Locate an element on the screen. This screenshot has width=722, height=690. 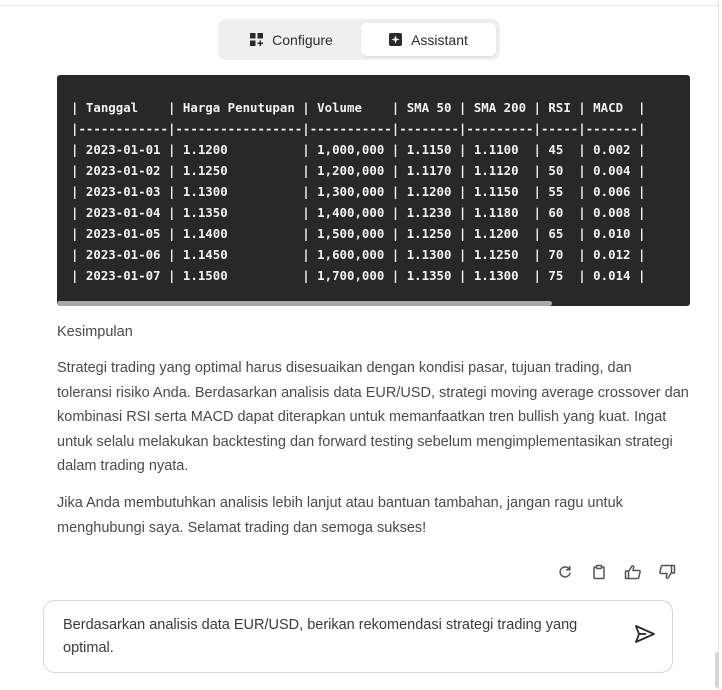
section-title: Kesimpulan is located at coordinates (95, 332).